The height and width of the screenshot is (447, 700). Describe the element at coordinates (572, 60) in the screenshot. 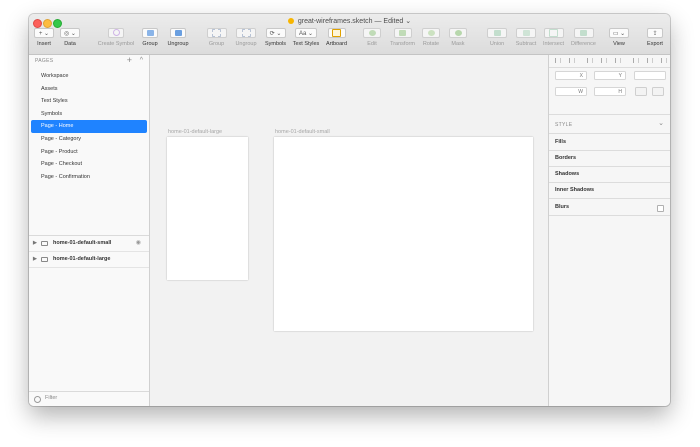

I see `distribute-horizontal-icon` at that location.